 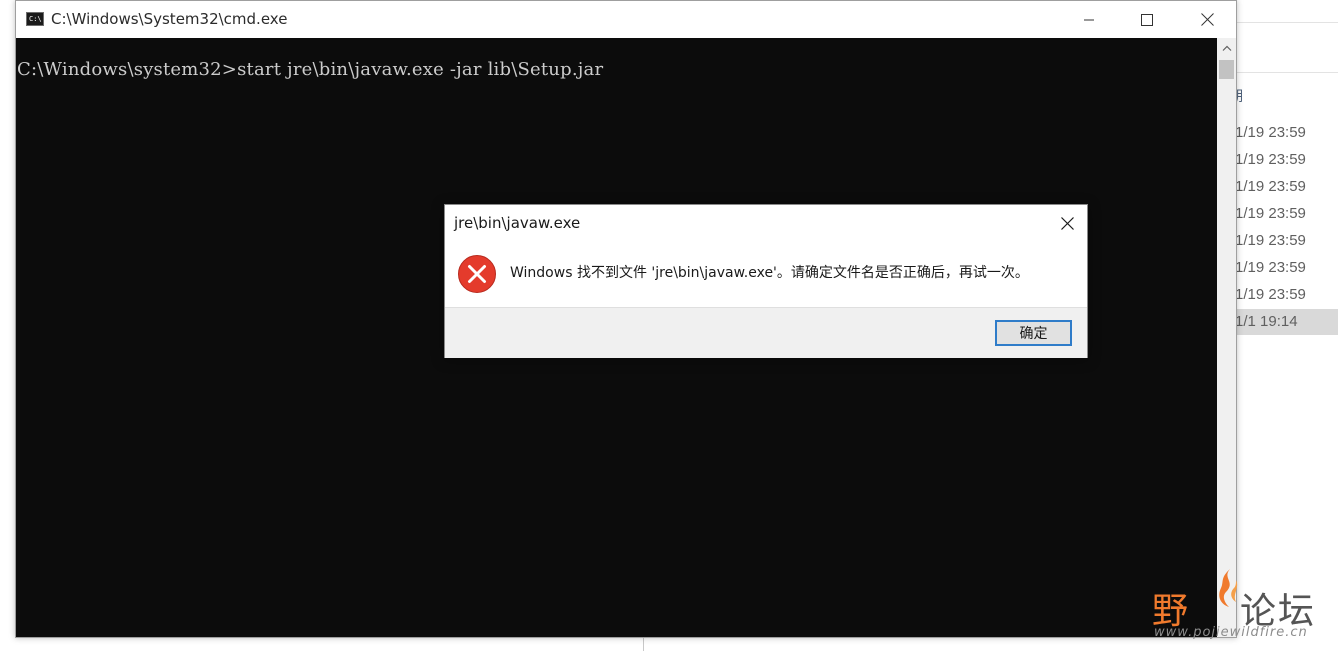 What do you see at coordinates (1283, 322) in the screenshot?
I see `file-row-date-selected: 1/1 19:14` at bounding box center [1283, 322].